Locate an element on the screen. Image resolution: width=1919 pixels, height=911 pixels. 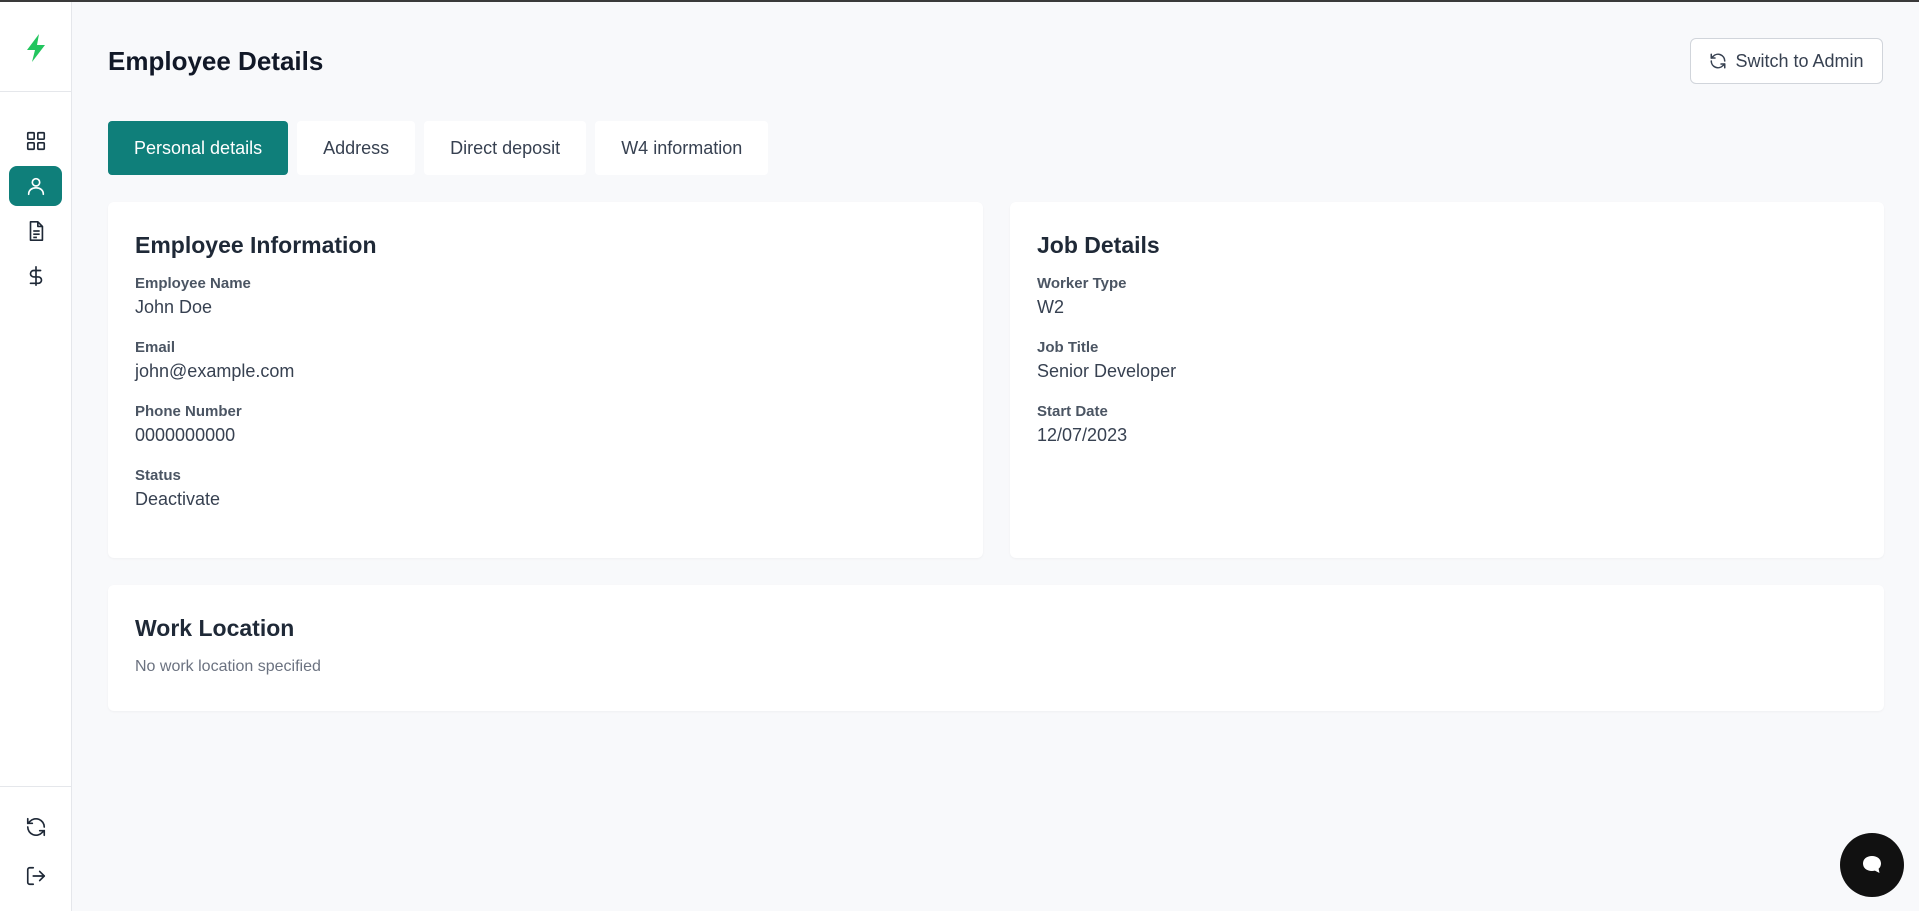
sidebar-divider-bottom is located at coordinates (35, 786).